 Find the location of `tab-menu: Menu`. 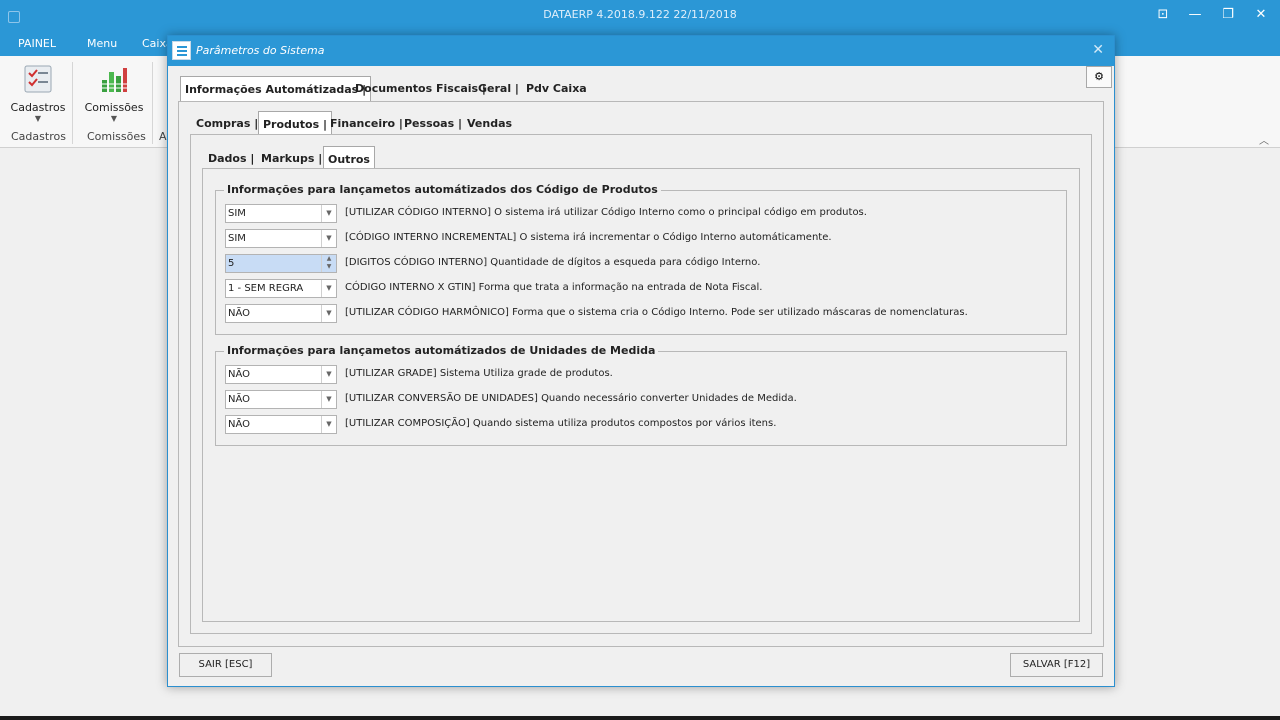

tab-menu: Menu is located at coordinates (102, 43).